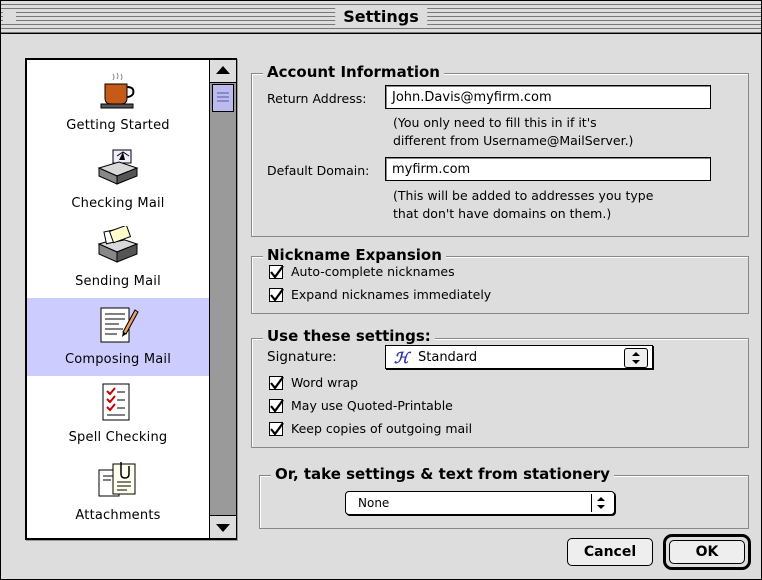 The image size is (762, 580). Describe the element at coordinates (118, 437) in the screenshot. I see `sidebar-item-label: Spell Checking` at that location.